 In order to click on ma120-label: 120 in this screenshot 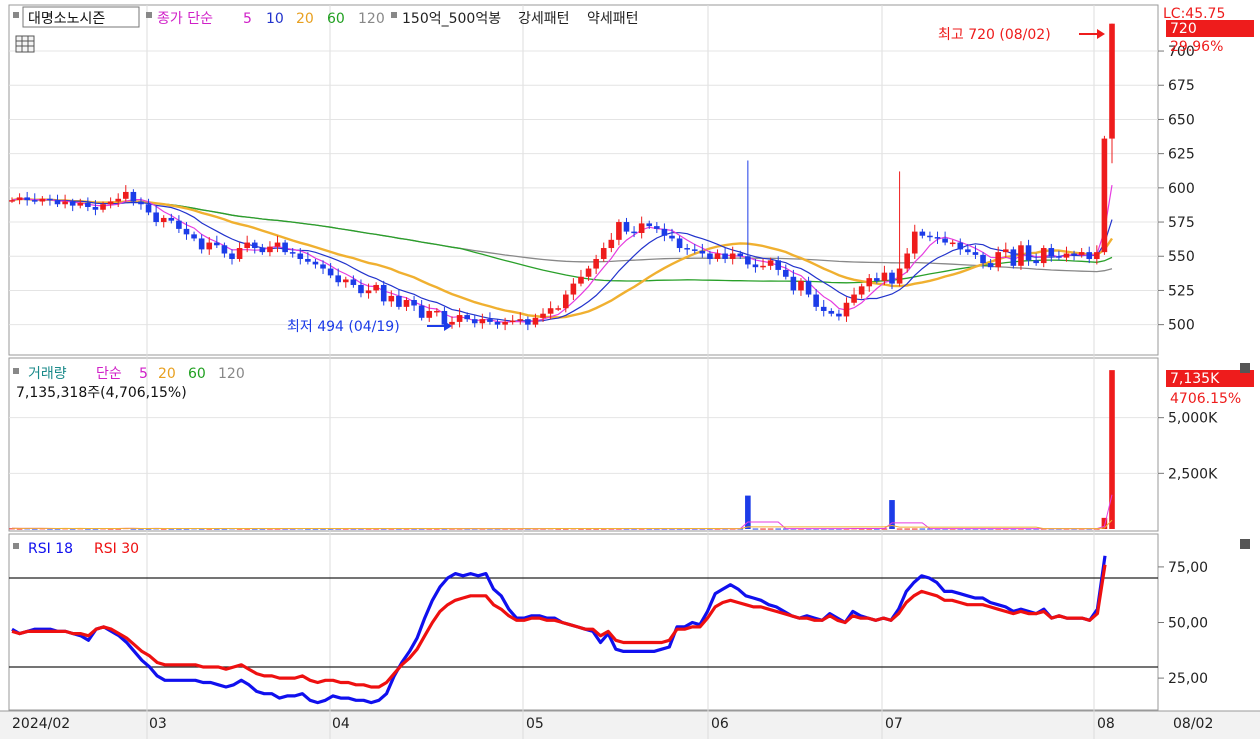, I will do `click(371, 19)`.